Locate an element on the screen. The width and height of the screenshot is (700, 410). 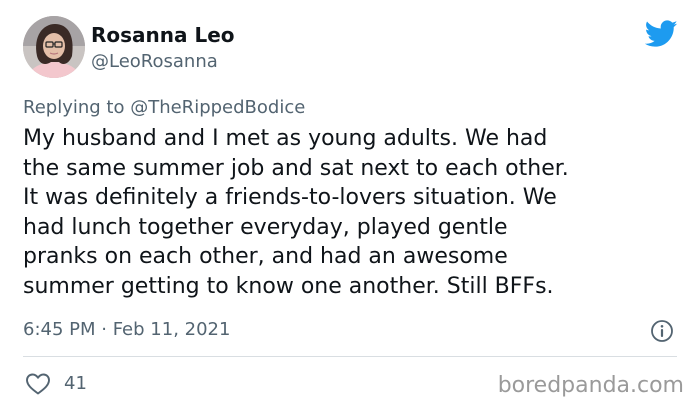
reply-mention-link: @TheRippedBodice is located at coordinates (217, 107).